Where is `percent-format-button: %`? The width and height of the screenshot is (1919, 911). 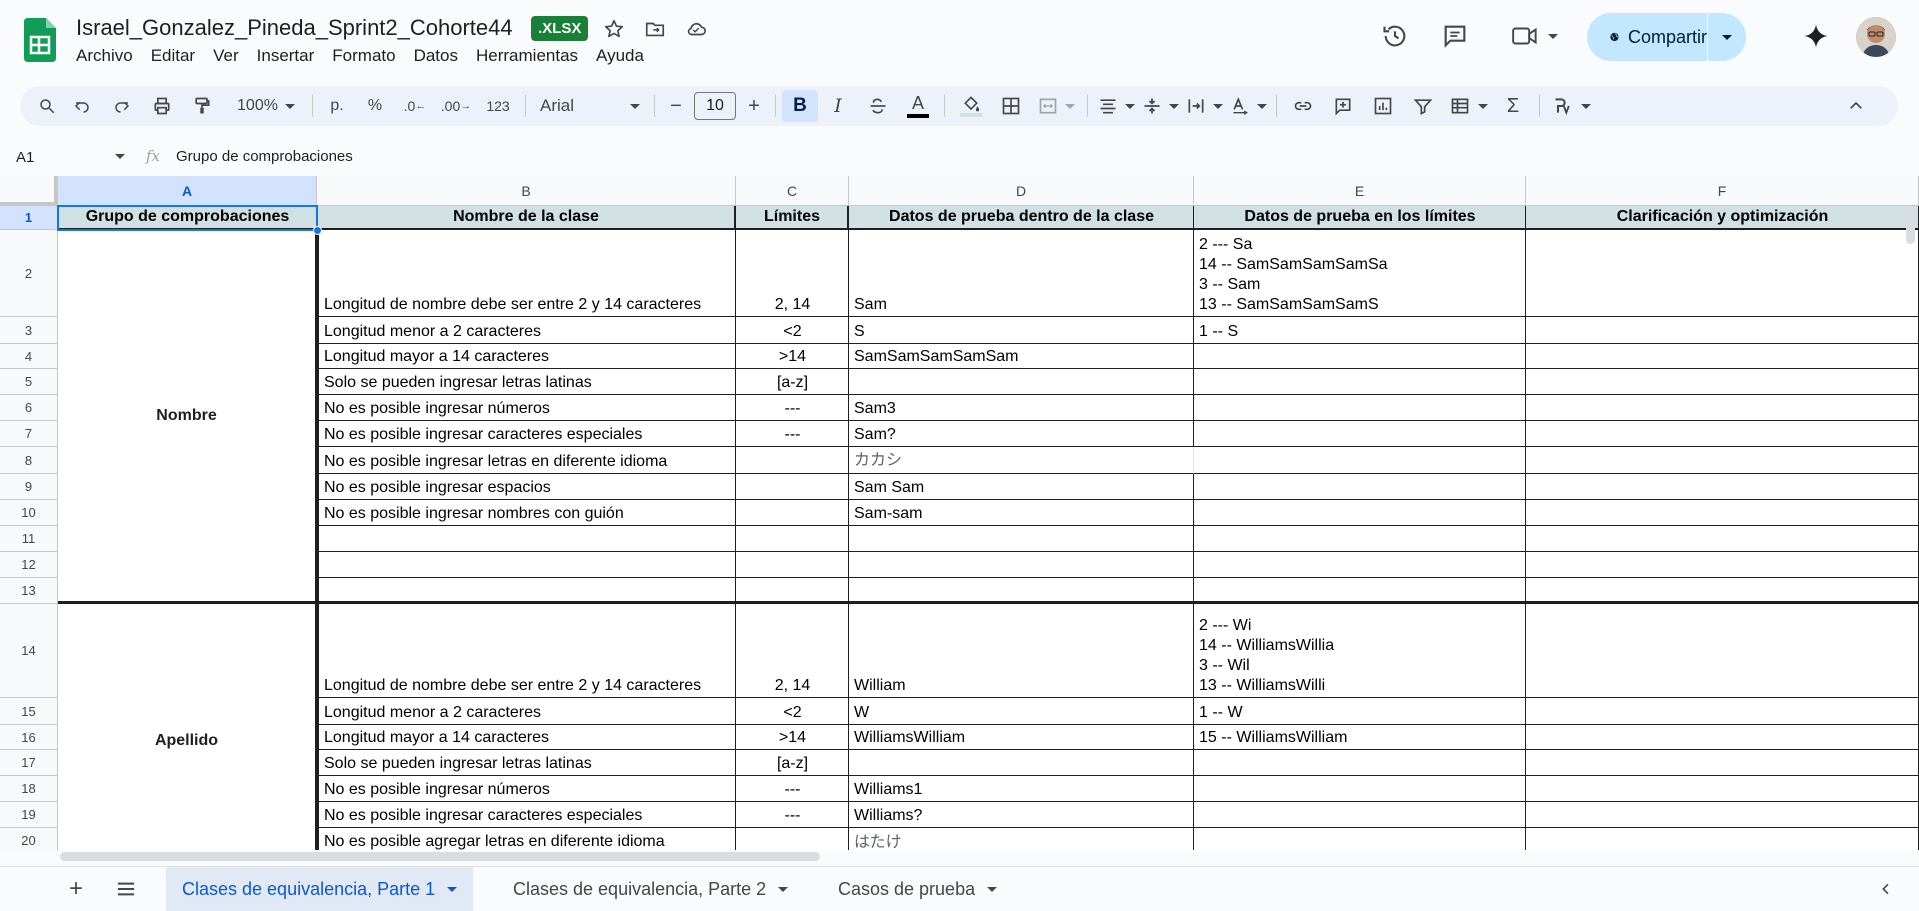 percent-format-button: % is located at coordinates (375, 106).